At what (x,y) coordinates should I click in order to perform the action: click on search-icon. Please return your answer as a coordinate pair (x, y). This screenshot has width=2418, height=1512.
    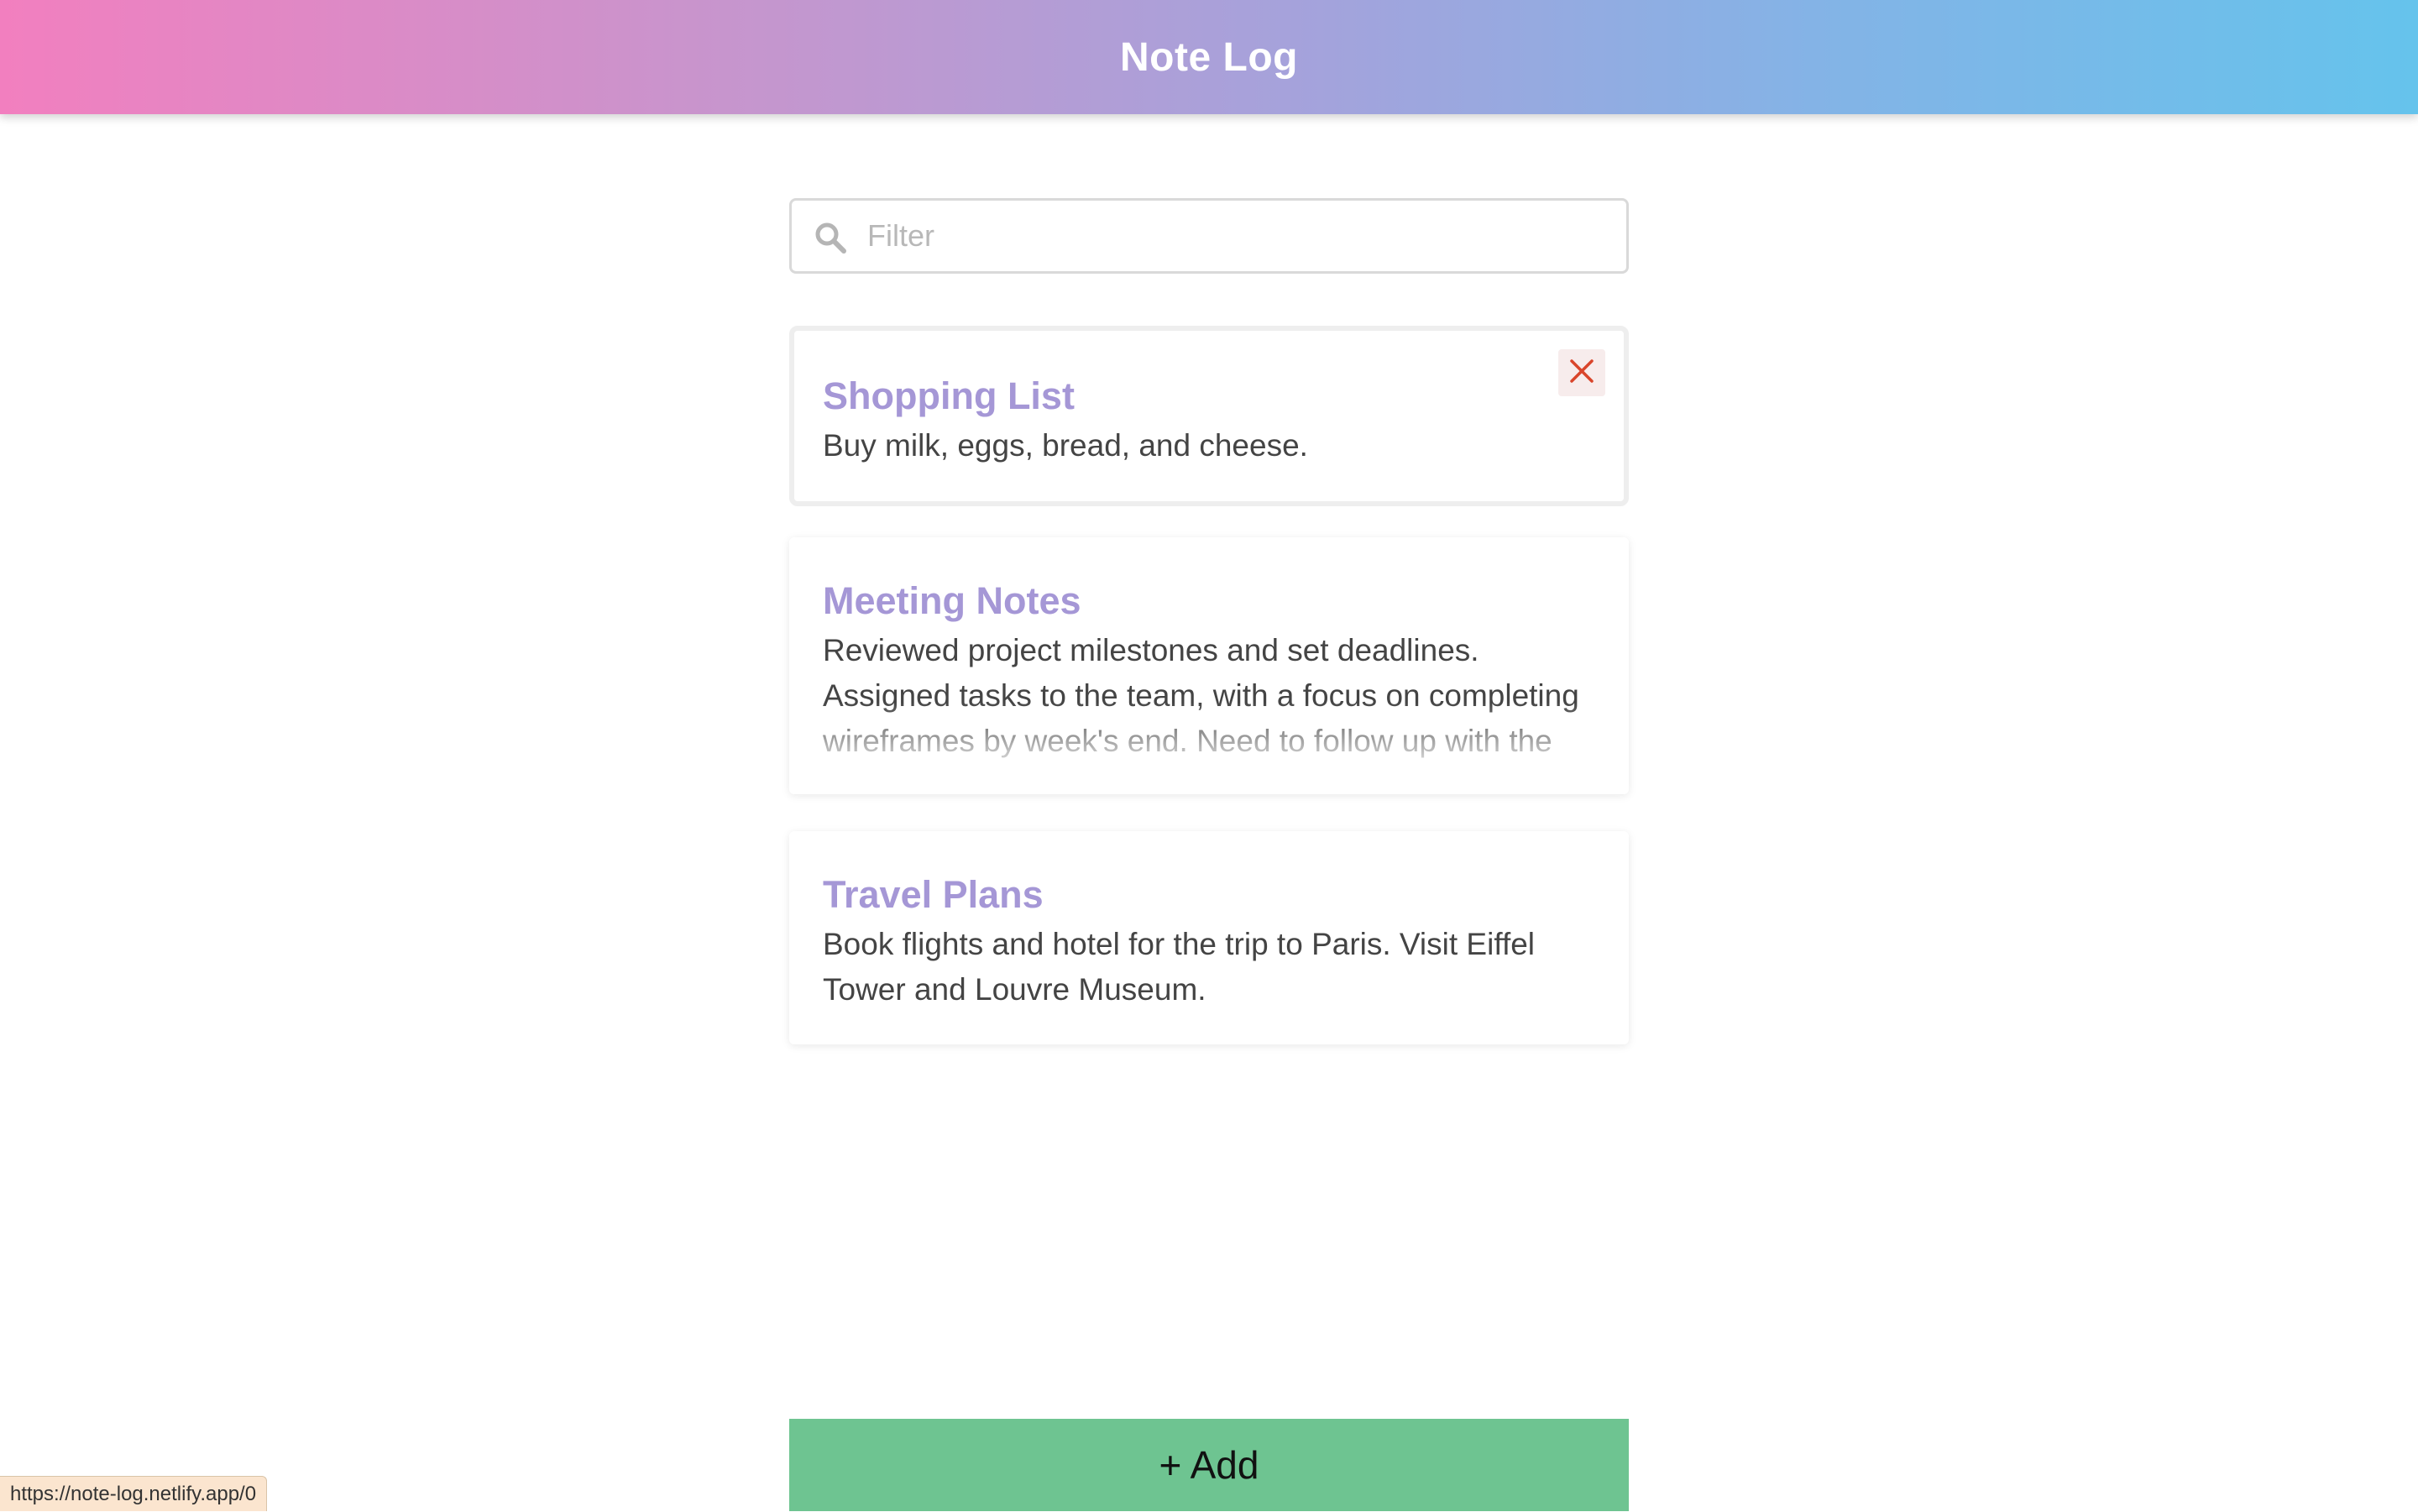
    Looking at the image, I should click on (830, 237).